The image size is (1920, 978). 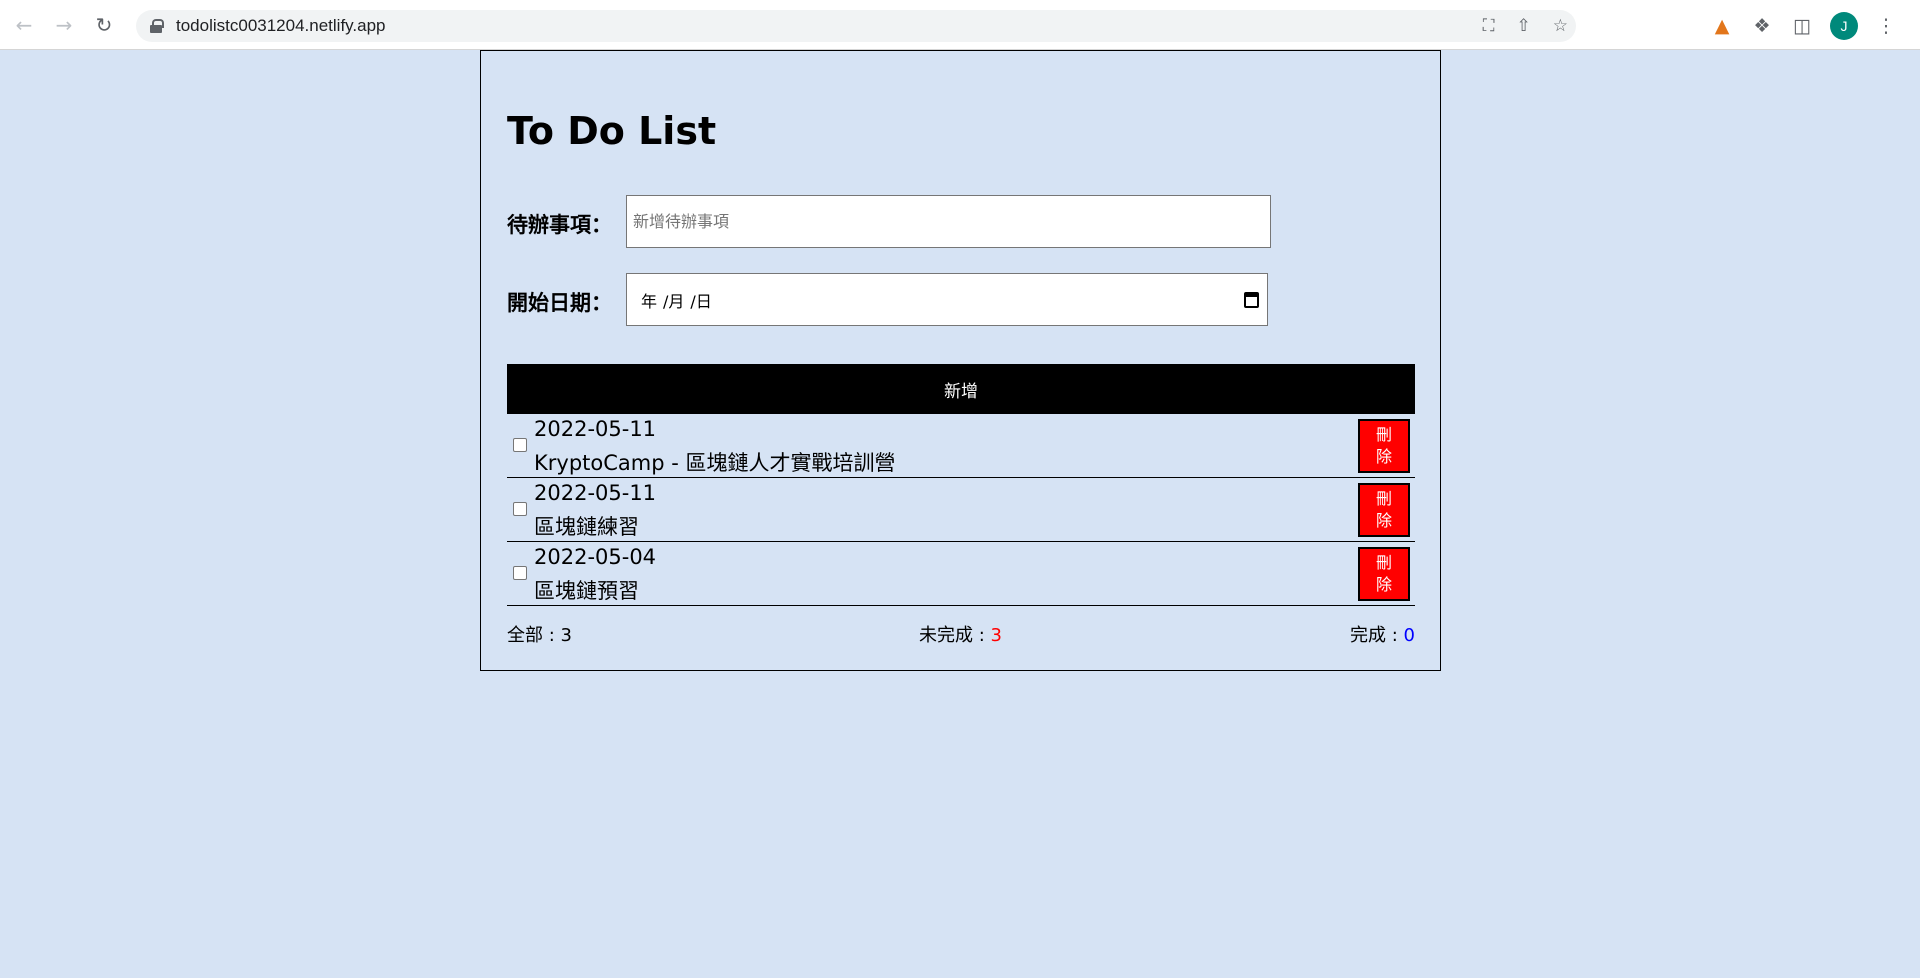 What do you see at coordinates (559, 225) in the screenshot?
I see `todo-label: 待辦事項：` at bounding box center [559, 225].